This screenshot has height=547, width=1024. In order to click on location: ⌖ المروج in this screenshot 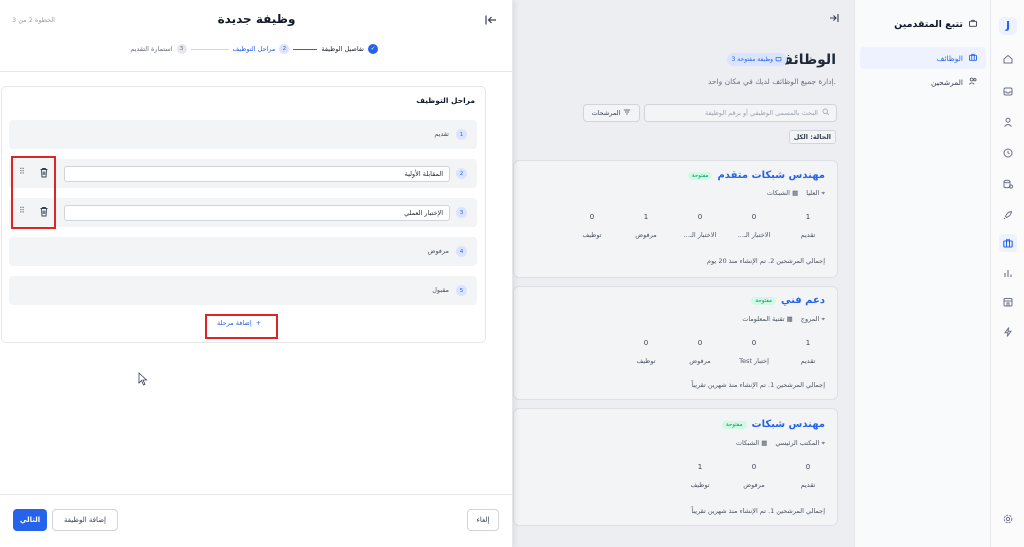, I will do `click(812, 319)`.